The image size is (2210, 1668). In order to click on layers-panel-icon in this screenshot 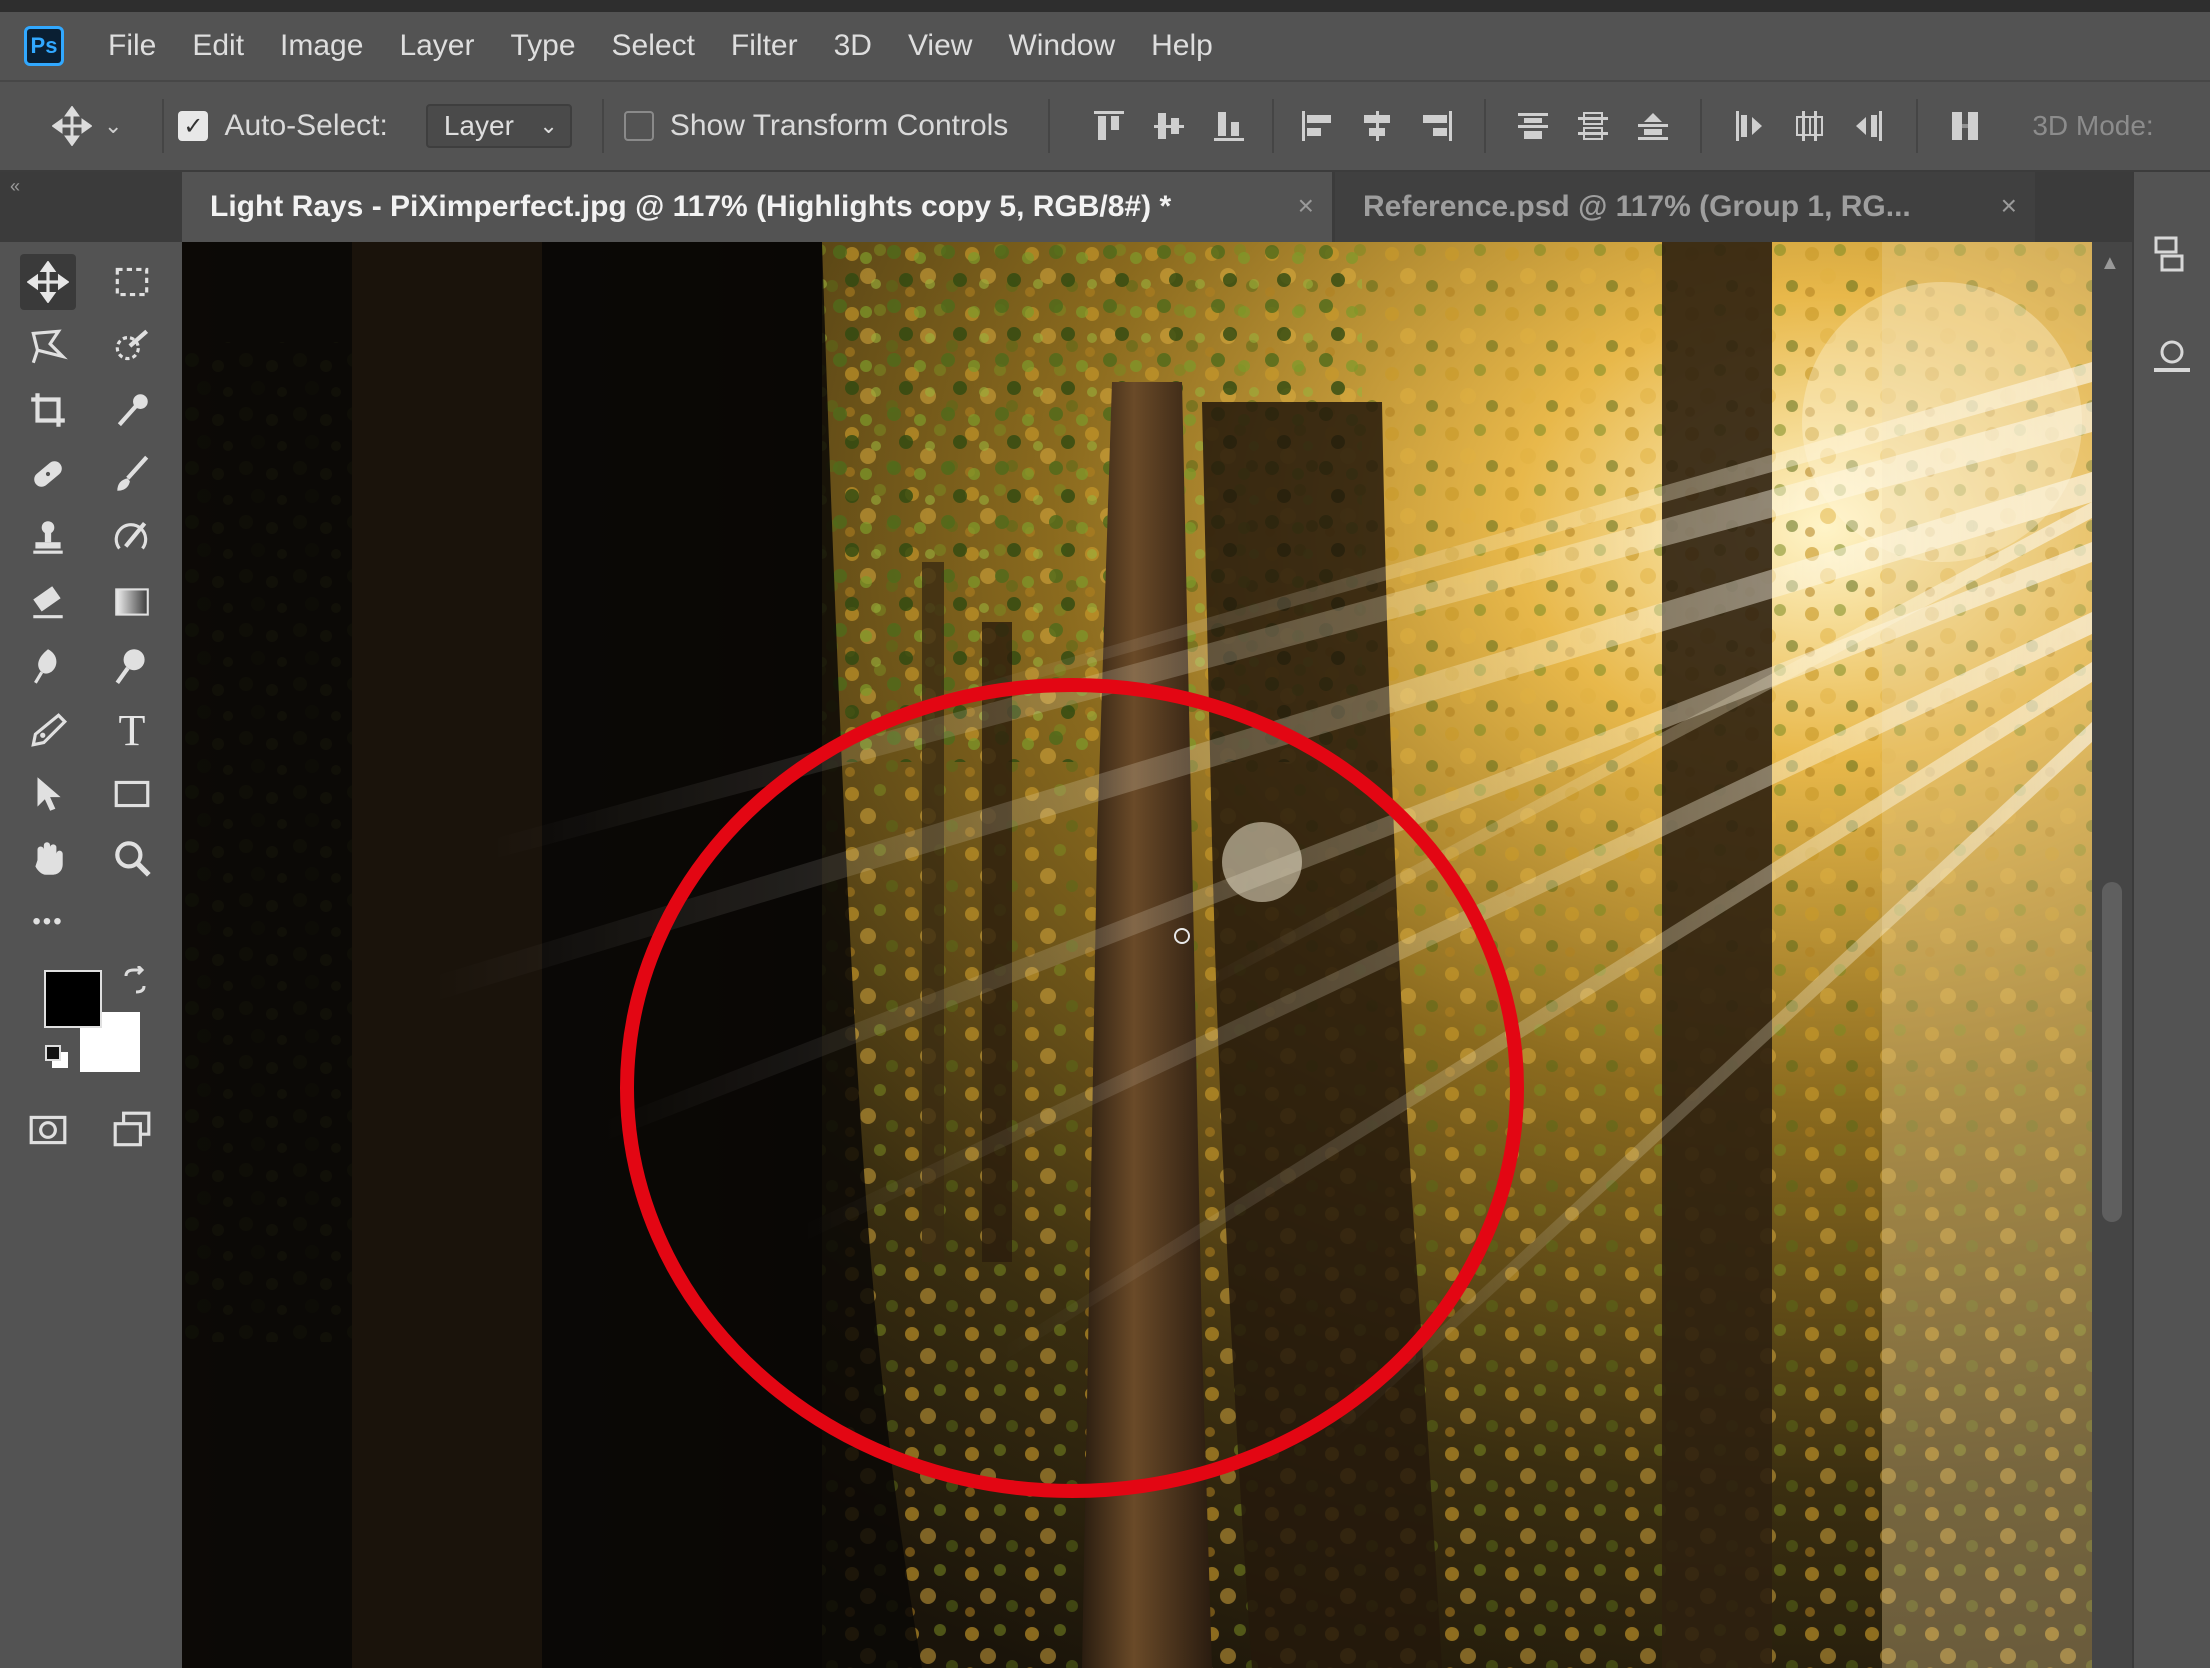, I will do `click(2172, 256)`.